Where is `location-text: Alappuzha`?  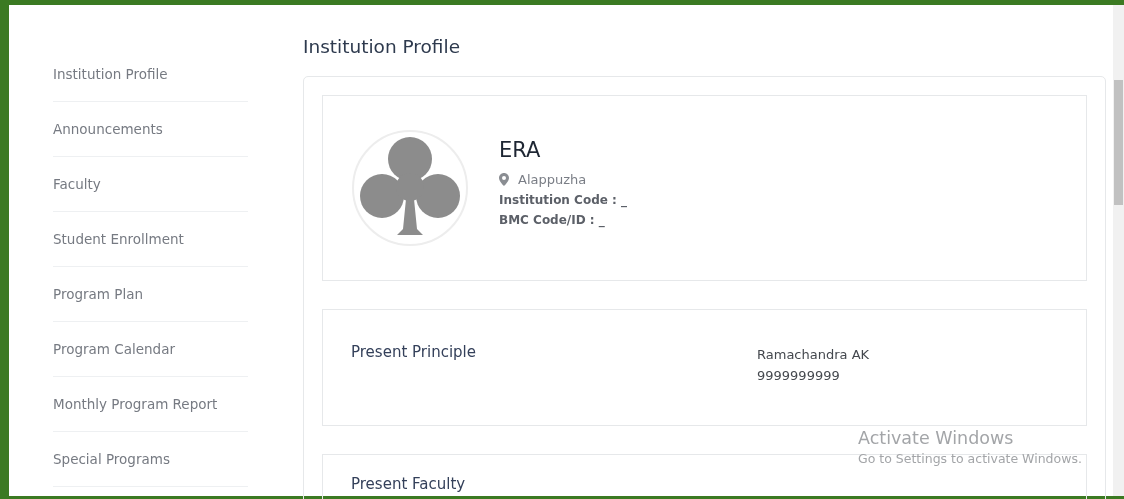 location-text: Alappuzha is located at coordinates (552, 179).